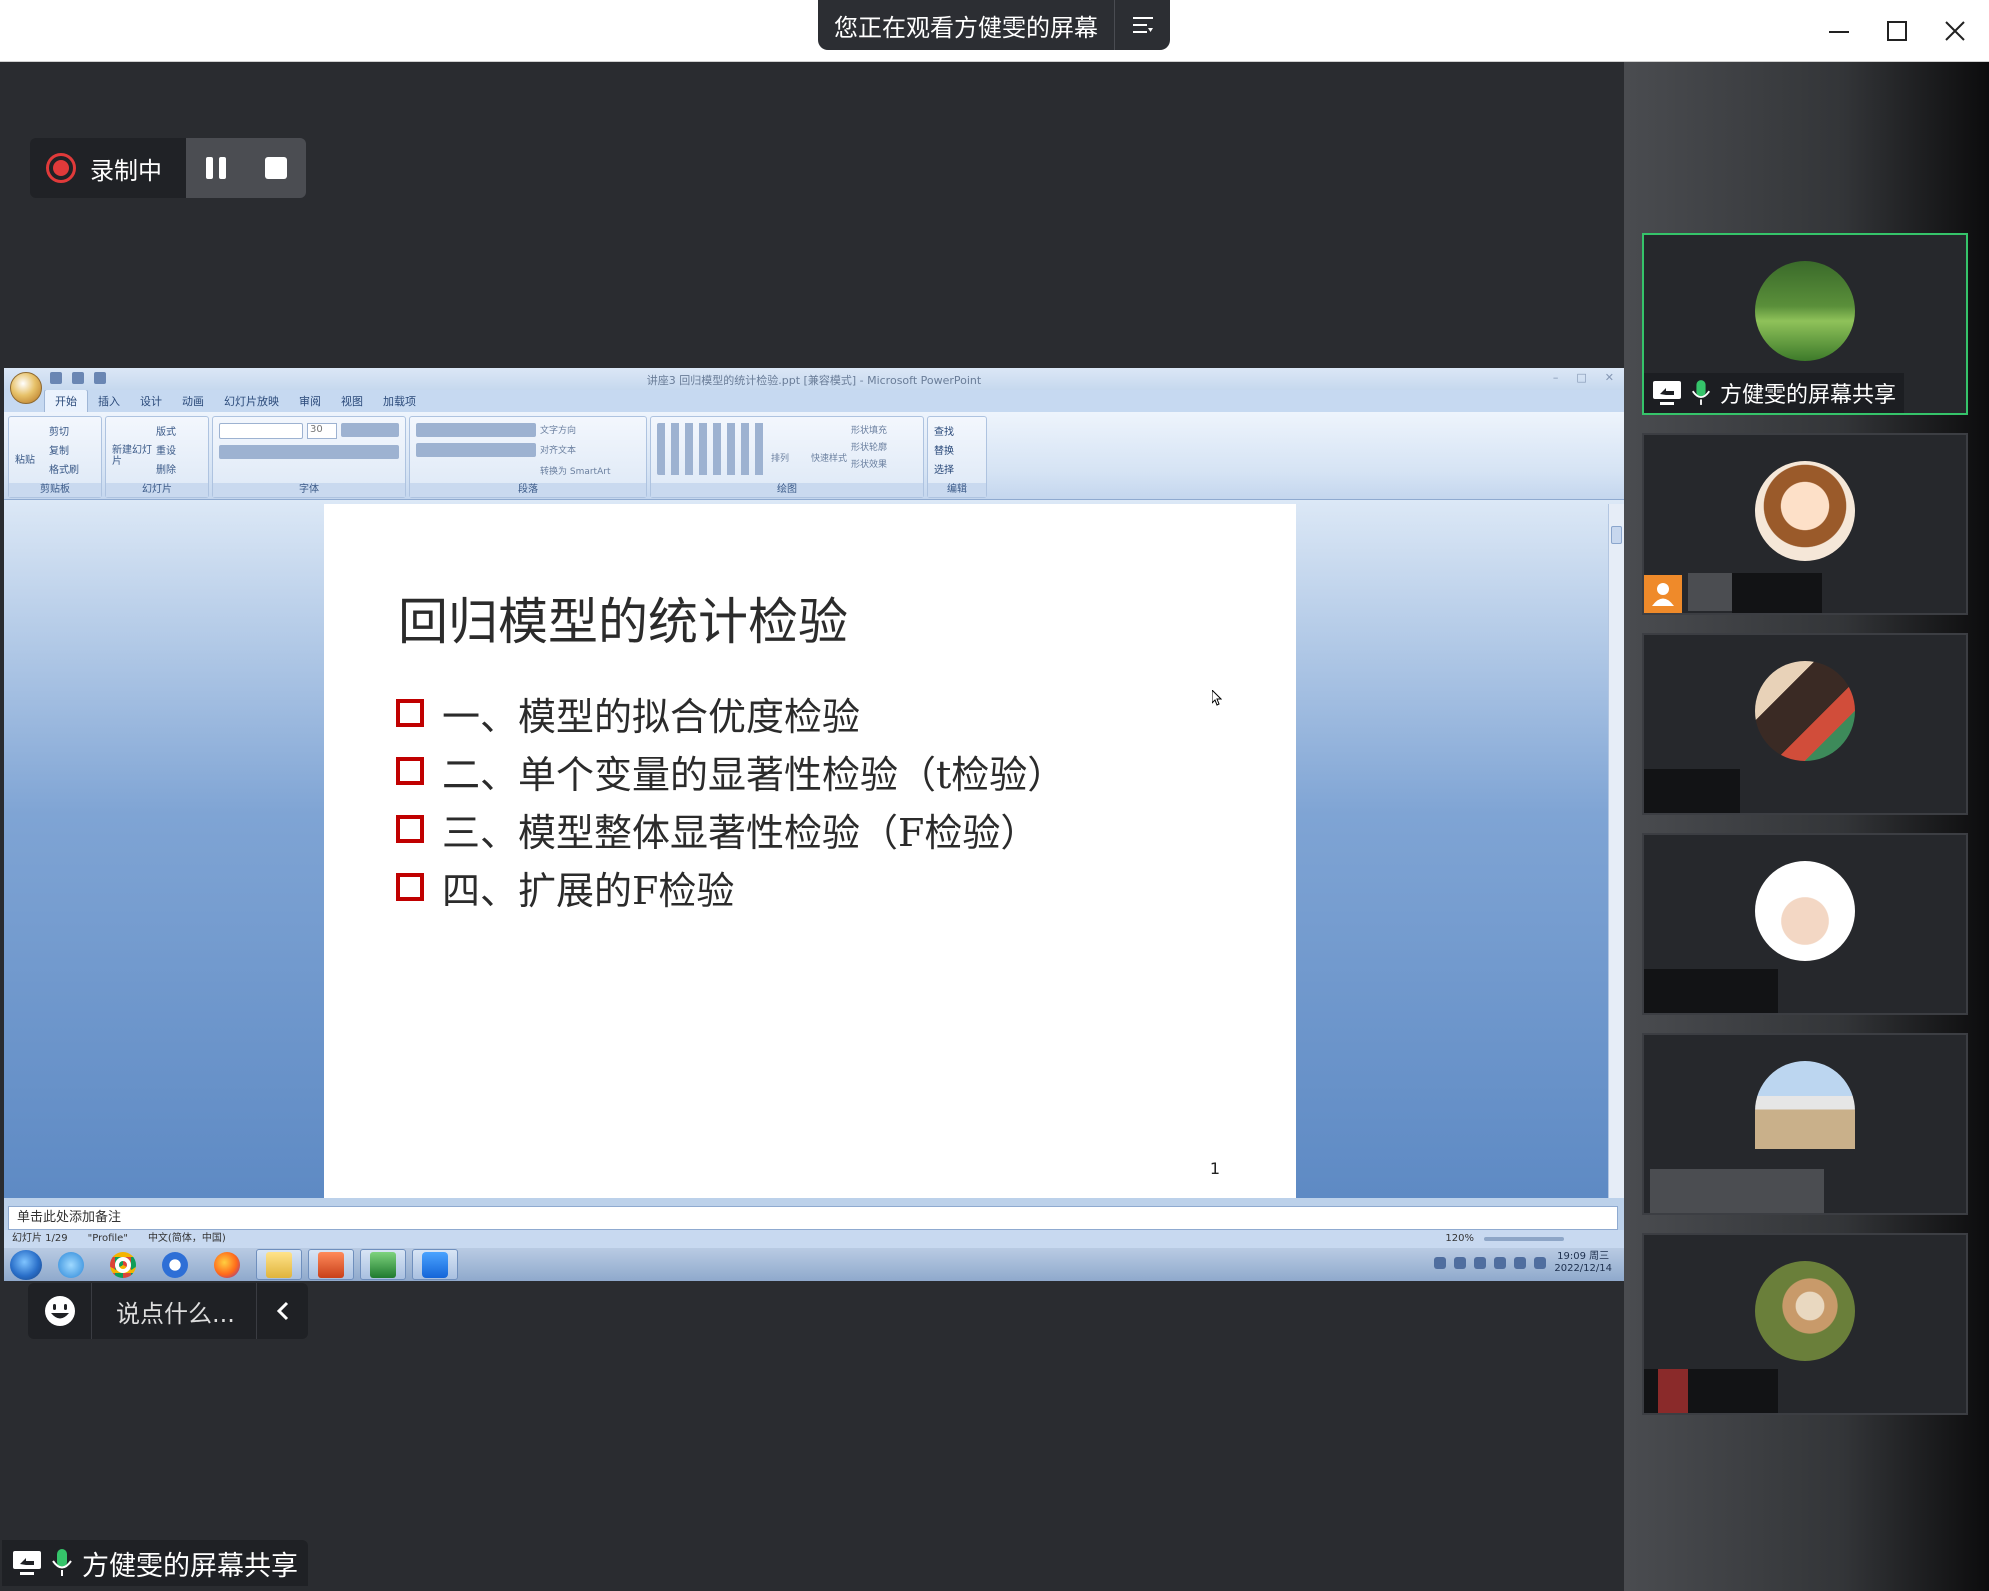 Image resolution: width=1989 pixels, height=1591 pixels. I want to click on chrome-icon, so click(123, 1264).